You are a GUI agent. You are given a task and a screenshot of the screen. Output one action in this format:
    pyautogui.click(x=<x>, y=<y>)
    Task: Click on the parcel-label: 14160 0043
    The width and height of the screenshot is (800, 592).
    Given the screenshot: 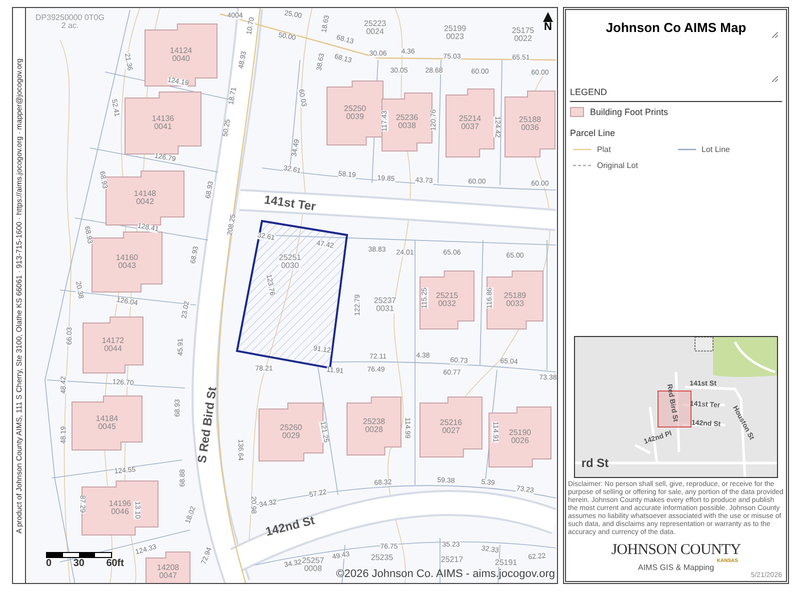 What is the action you would take?
    pyautogui.click(x=127, y=262)
    